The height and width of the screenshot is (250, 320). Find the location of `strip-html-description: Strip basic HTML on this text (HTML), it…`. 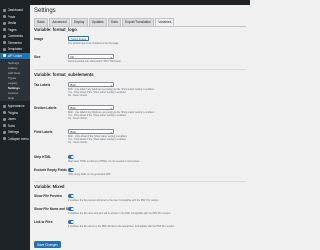

strip-html-description: Strip basic HTML on this text (HTML), it… is located at coordinates (104, 161).